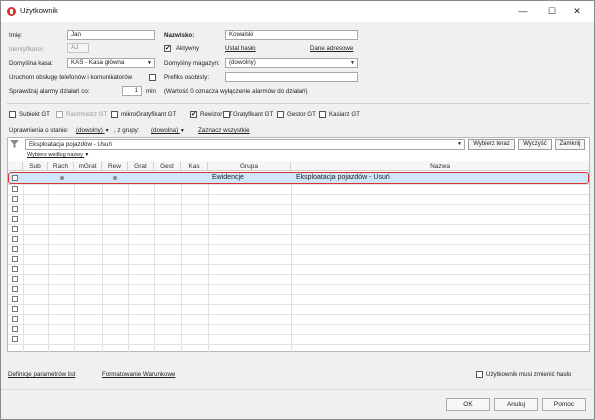 Image resolution: width=595 pixels, height=420 pixels. What do you see at coordinates (59, 114) in the screenshot?
I see `role-rachmistrz-checkbox` at bounding box center [59, 114].